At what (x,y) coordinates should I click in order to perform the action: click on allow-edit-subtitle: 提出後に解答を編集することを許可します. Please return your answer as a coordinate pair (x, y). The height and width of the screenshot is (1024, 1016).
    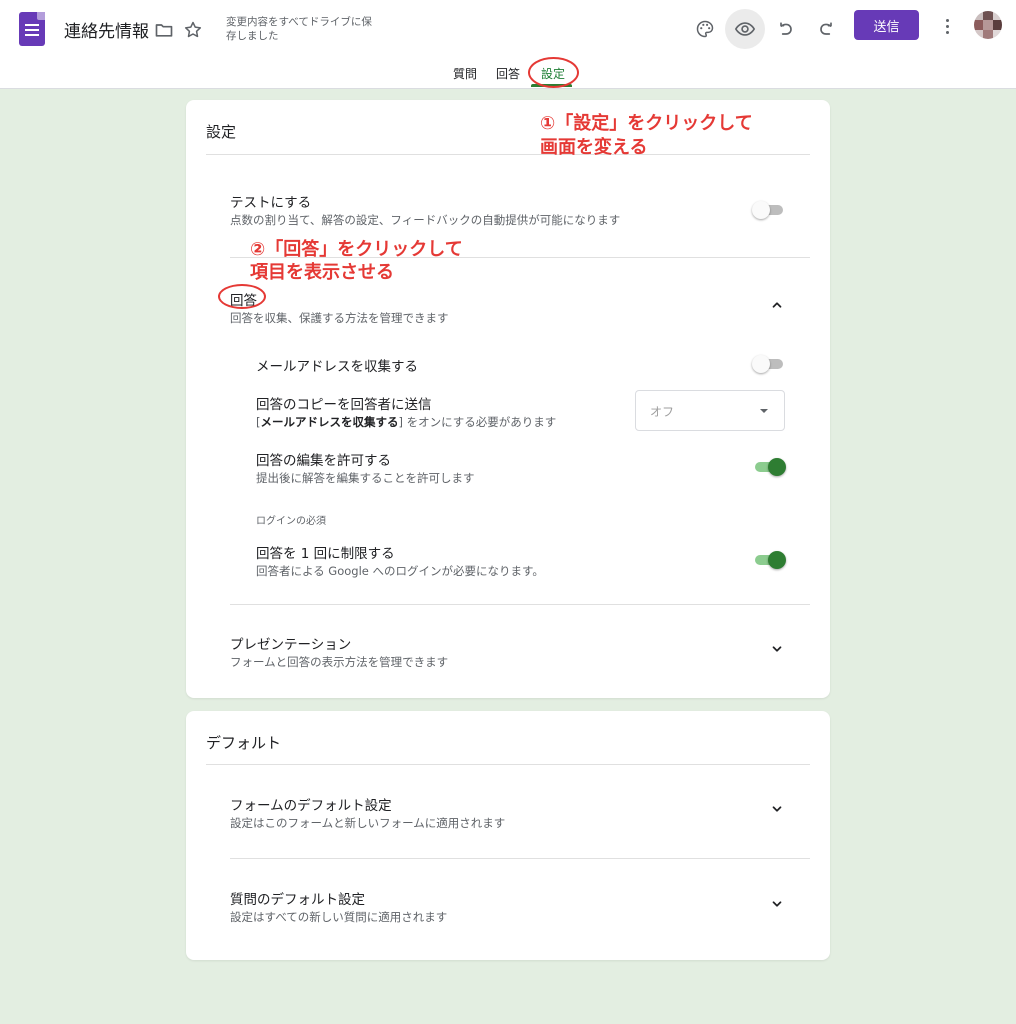
    Looking at the image, I should click on (365, 478).